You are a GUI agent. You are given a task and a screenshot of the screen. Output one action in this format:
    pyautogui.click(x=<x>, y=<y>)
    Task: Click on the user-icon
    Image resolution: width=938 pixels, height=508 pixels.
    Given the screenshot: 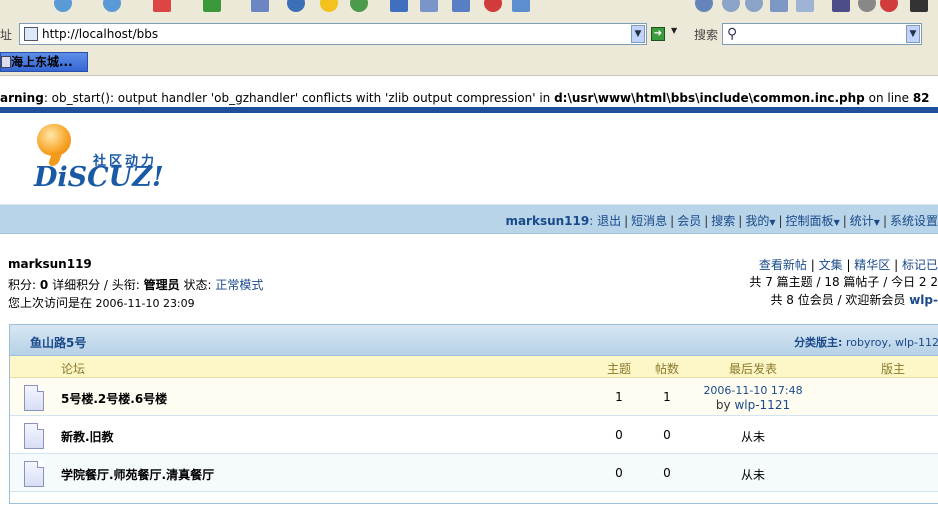 What is the action you would take?
    pyautogui.click(x=867, y=6)
    